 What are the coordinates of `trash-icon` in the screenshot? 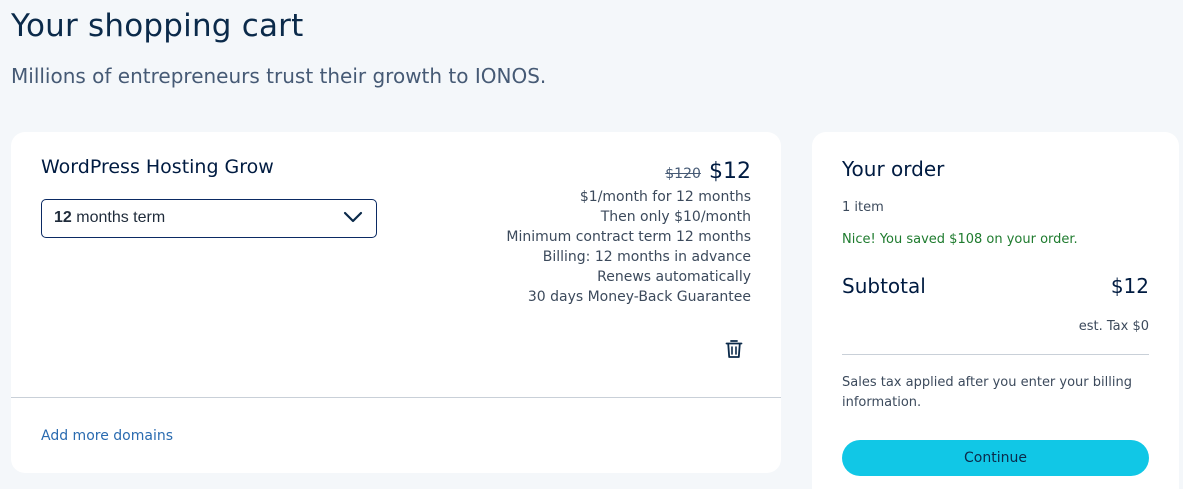 It's located at (734, 349).